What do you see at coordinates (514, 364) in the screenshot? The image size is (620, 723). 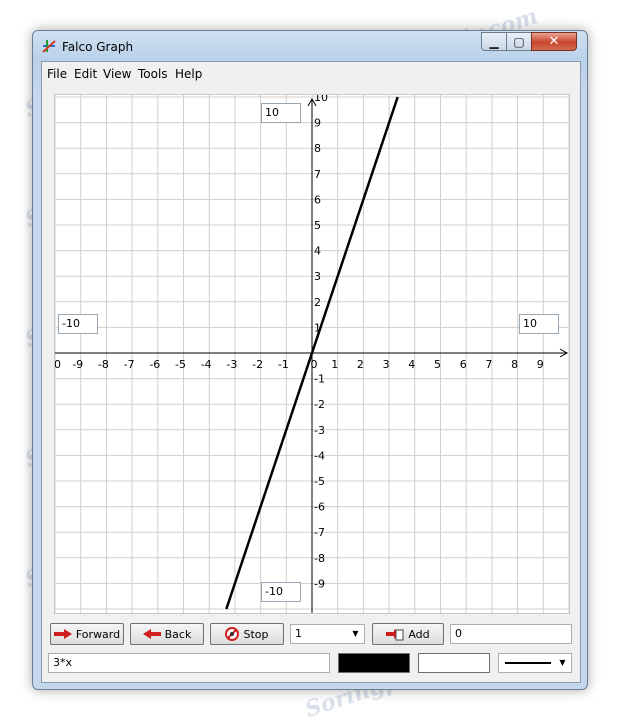 I see `x-tick-label: 8` at bounding box center [514, 364].